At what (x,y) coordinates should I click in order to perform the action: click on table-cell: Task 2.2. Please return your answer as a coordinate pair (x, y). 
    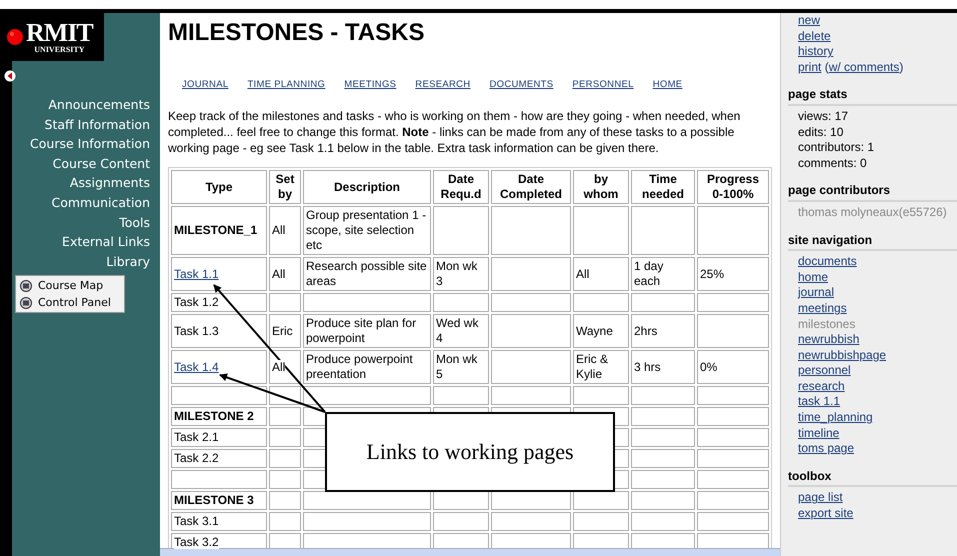
    Looking at the image, I should click on (219, 458).